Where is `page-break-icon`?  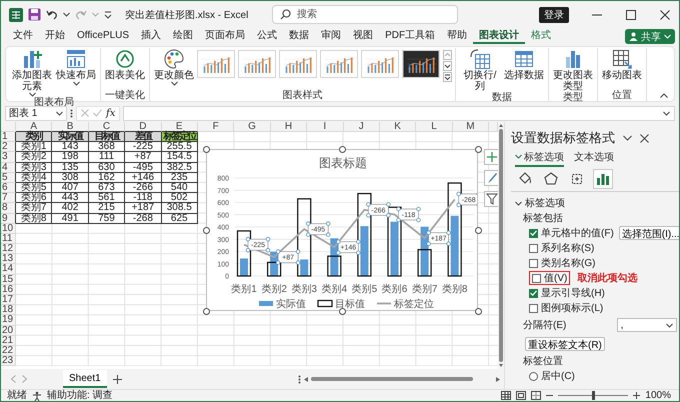
page-break-icon is located at coordinates (536, 395).